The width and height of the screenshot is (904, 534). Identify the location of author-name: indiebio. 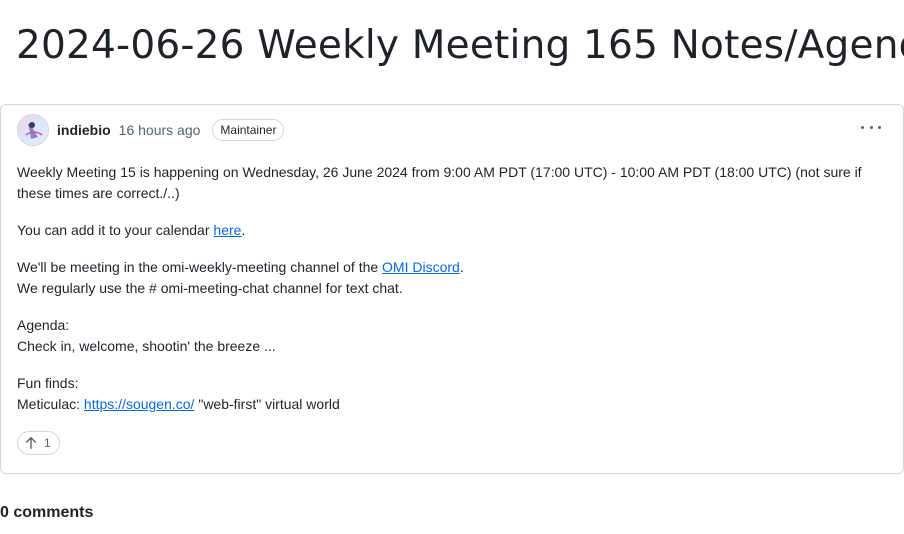
(84, 130).